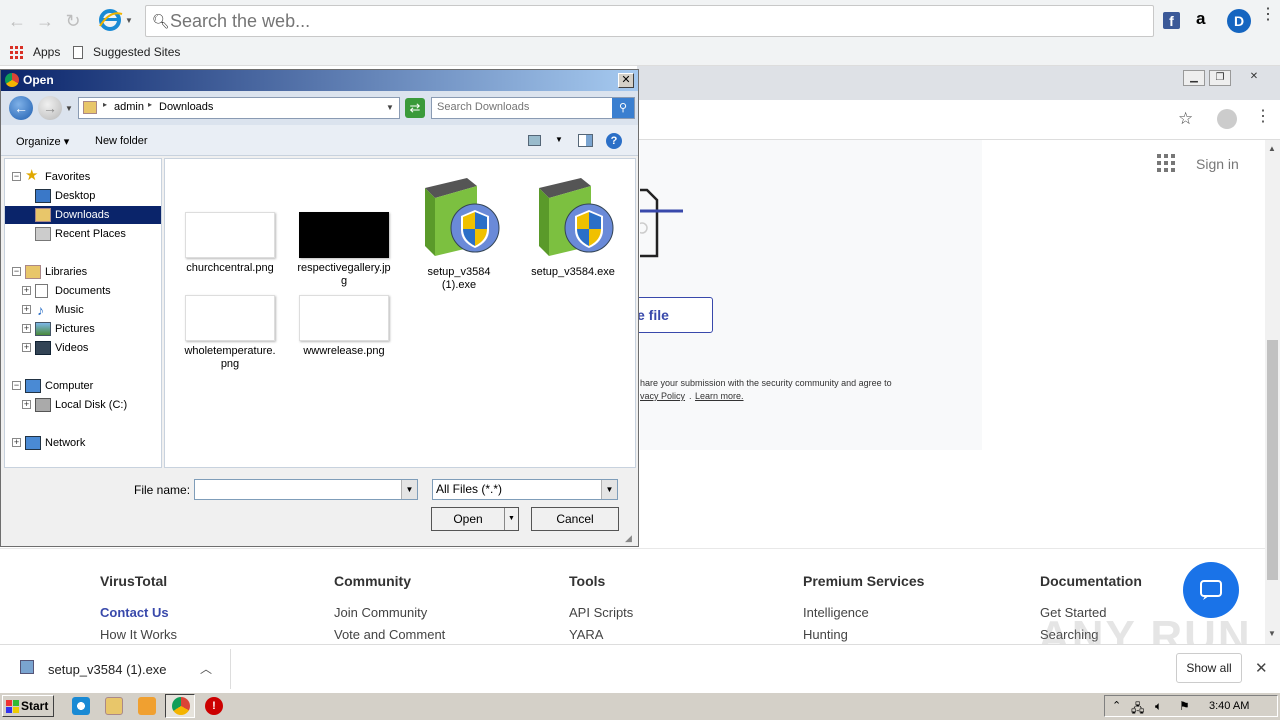 This screenshot has height=720, width=1280. Describe the element at coordinates (134, 612) in the screenshot. I see `footer-link-contact-us: Contact Us` at that location.